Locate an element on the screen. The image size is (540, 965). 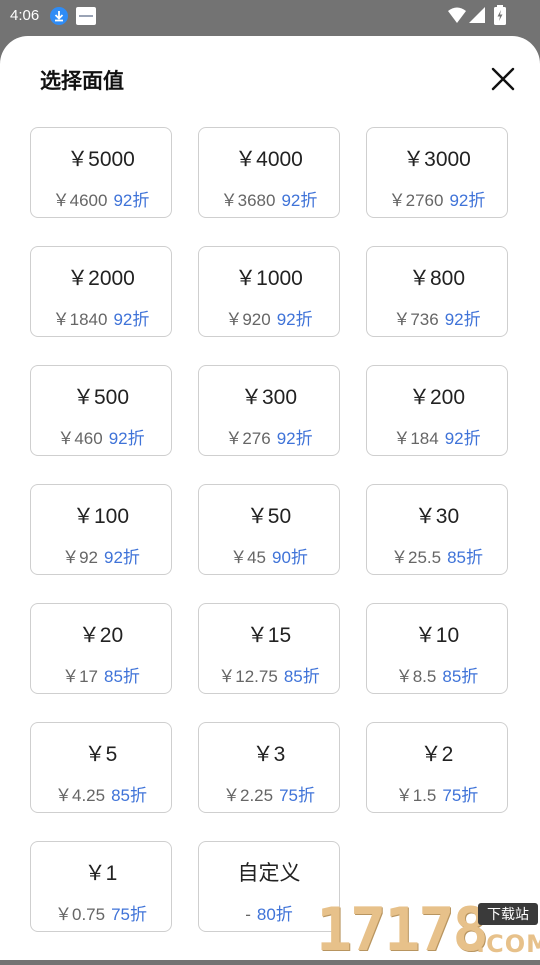
sale-price: ￥4.25 is located at coordinates (80, 795).